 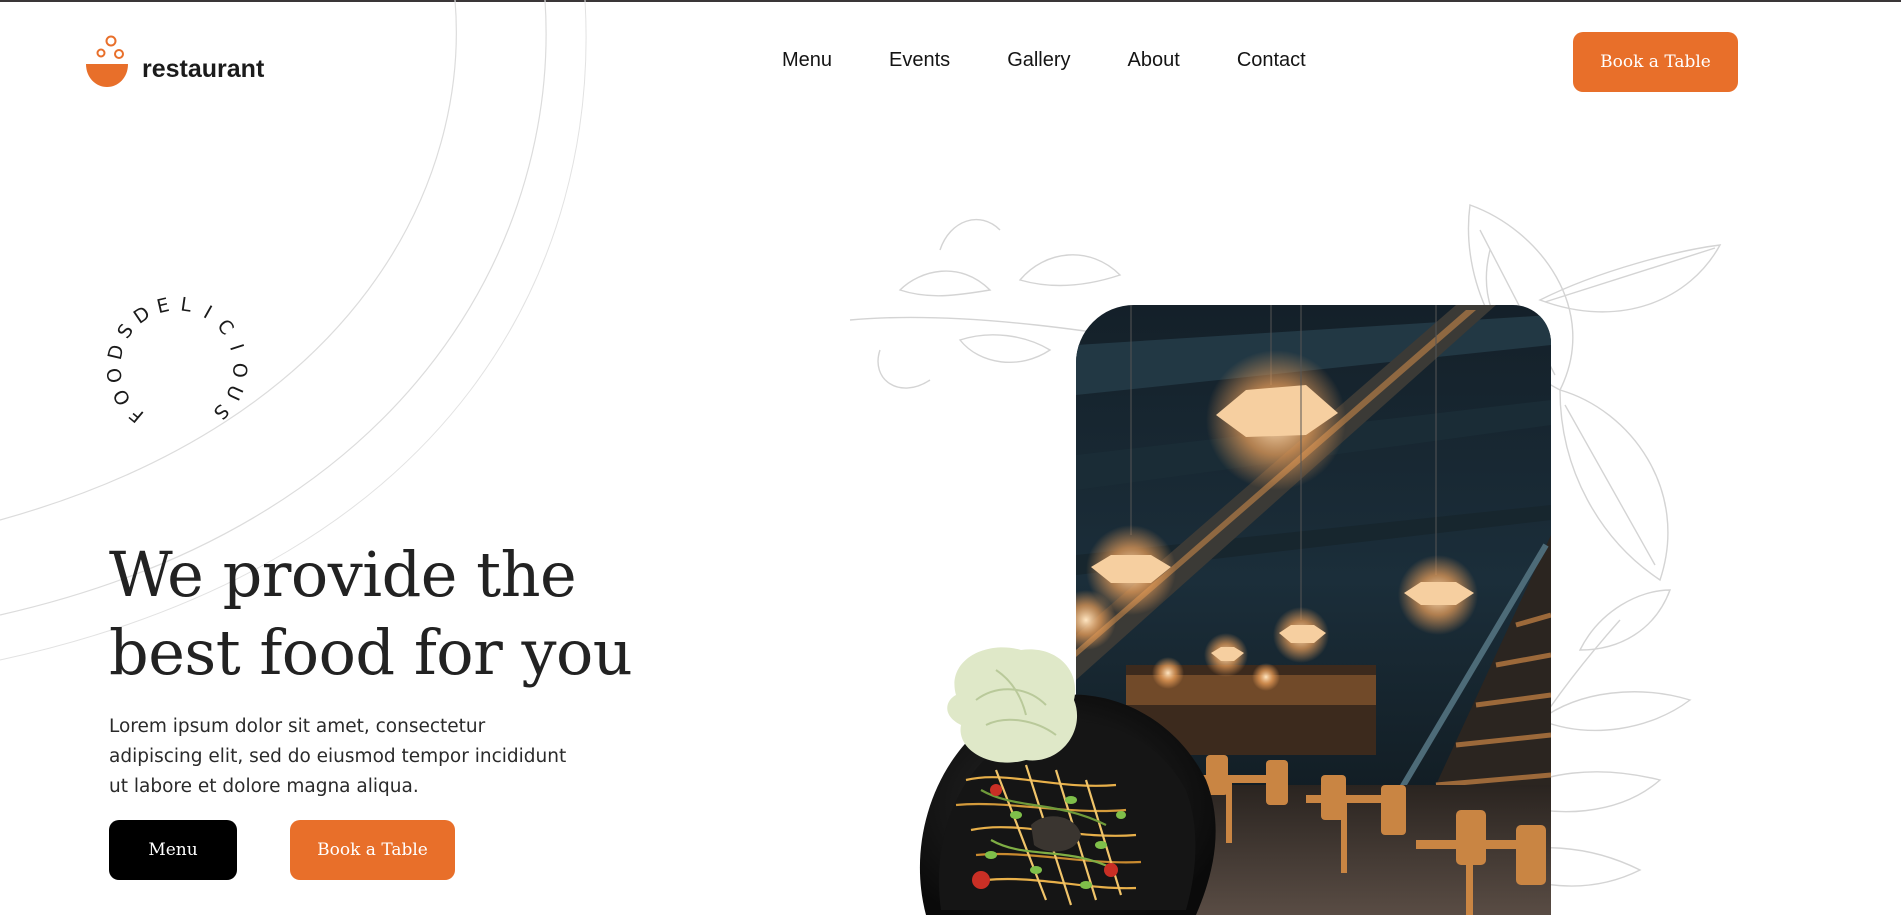 I want to click on nav-menu: Menu, so click(x=807, y=60).